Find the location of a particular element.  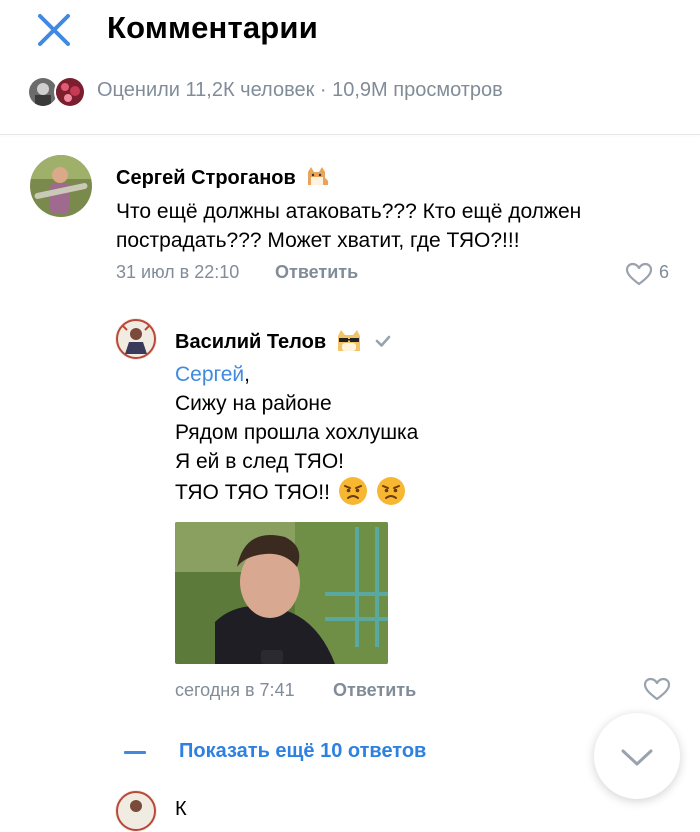

comment-author: Сергей Строганов is located at coordinates (223, 177).